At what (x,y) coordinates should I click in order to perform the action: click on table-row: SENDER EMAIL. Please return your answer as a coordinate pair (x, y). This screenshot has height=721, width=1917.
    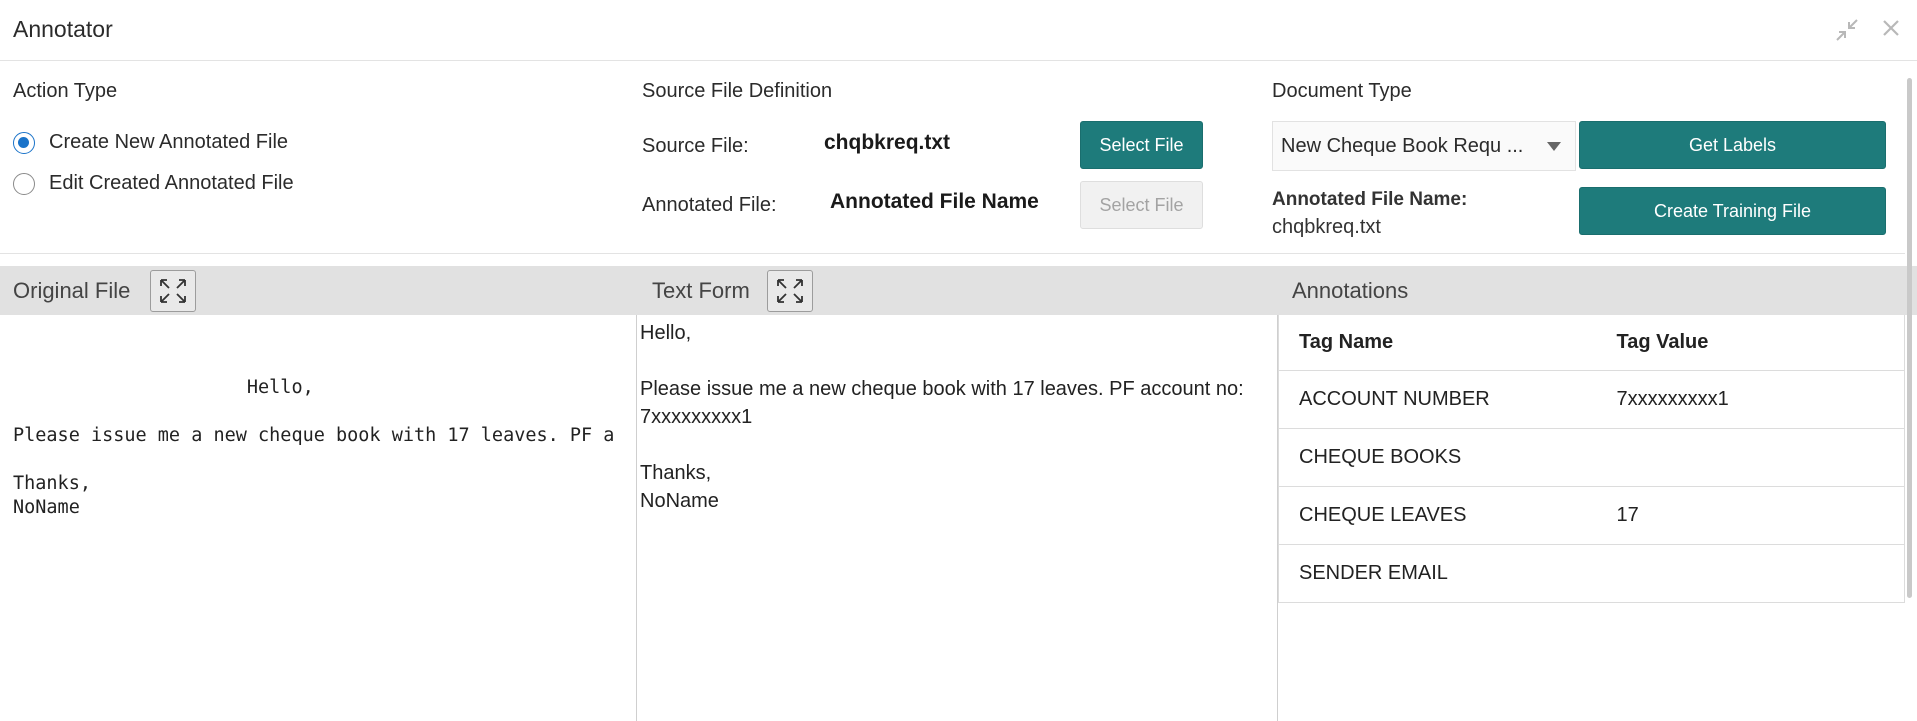
    Looking at the image, I should click on (1591, 573).